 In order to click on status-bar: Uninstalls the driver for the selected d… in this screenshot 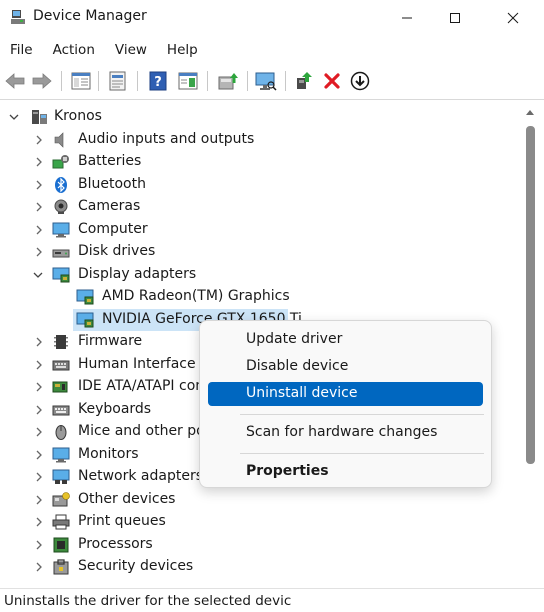, I will do `click(272, 600)`.